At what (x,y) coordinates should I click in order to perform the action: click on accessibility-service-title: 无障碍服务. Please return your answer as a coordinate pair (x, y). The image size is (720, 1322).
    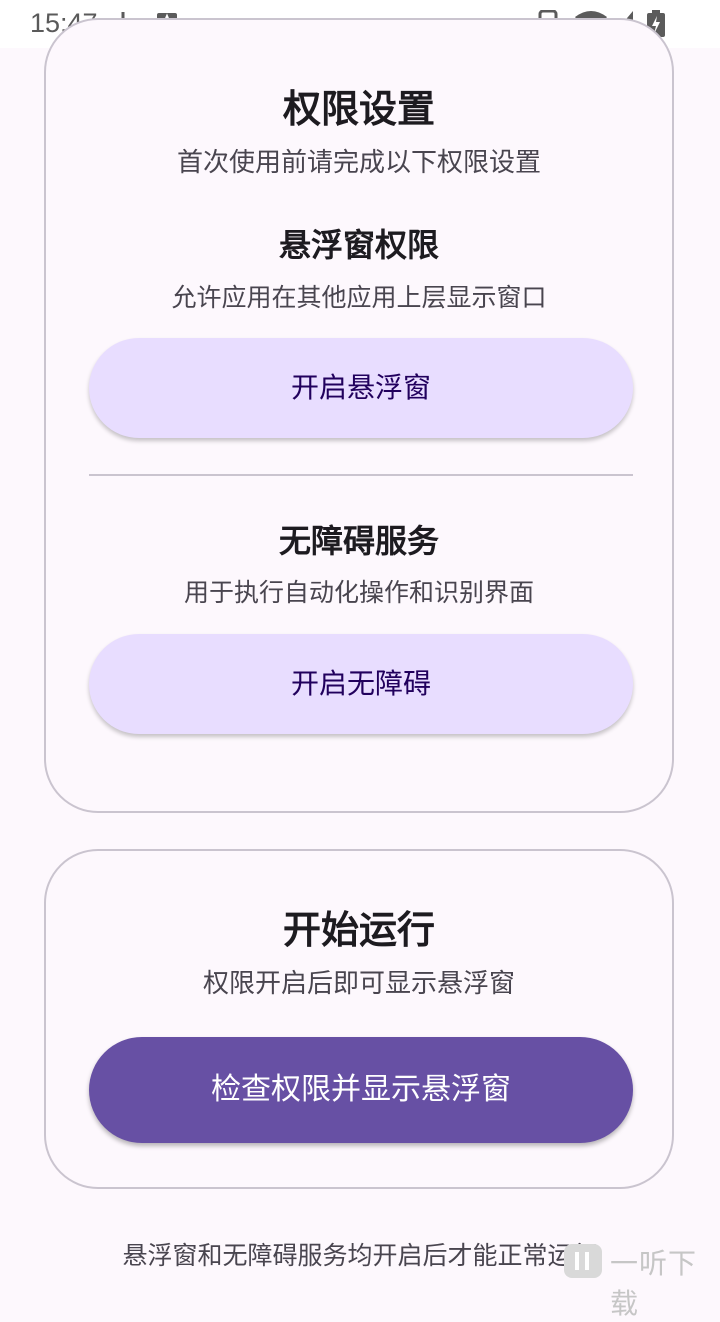
    Looking at the image, I should click on (358, 541).